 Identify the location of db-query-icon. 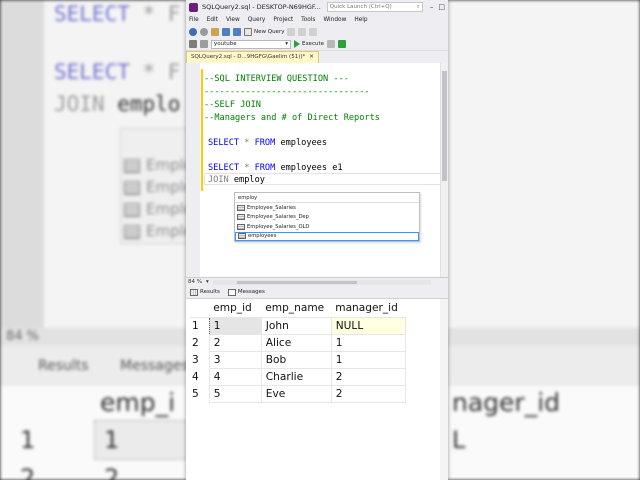
(291, 31).